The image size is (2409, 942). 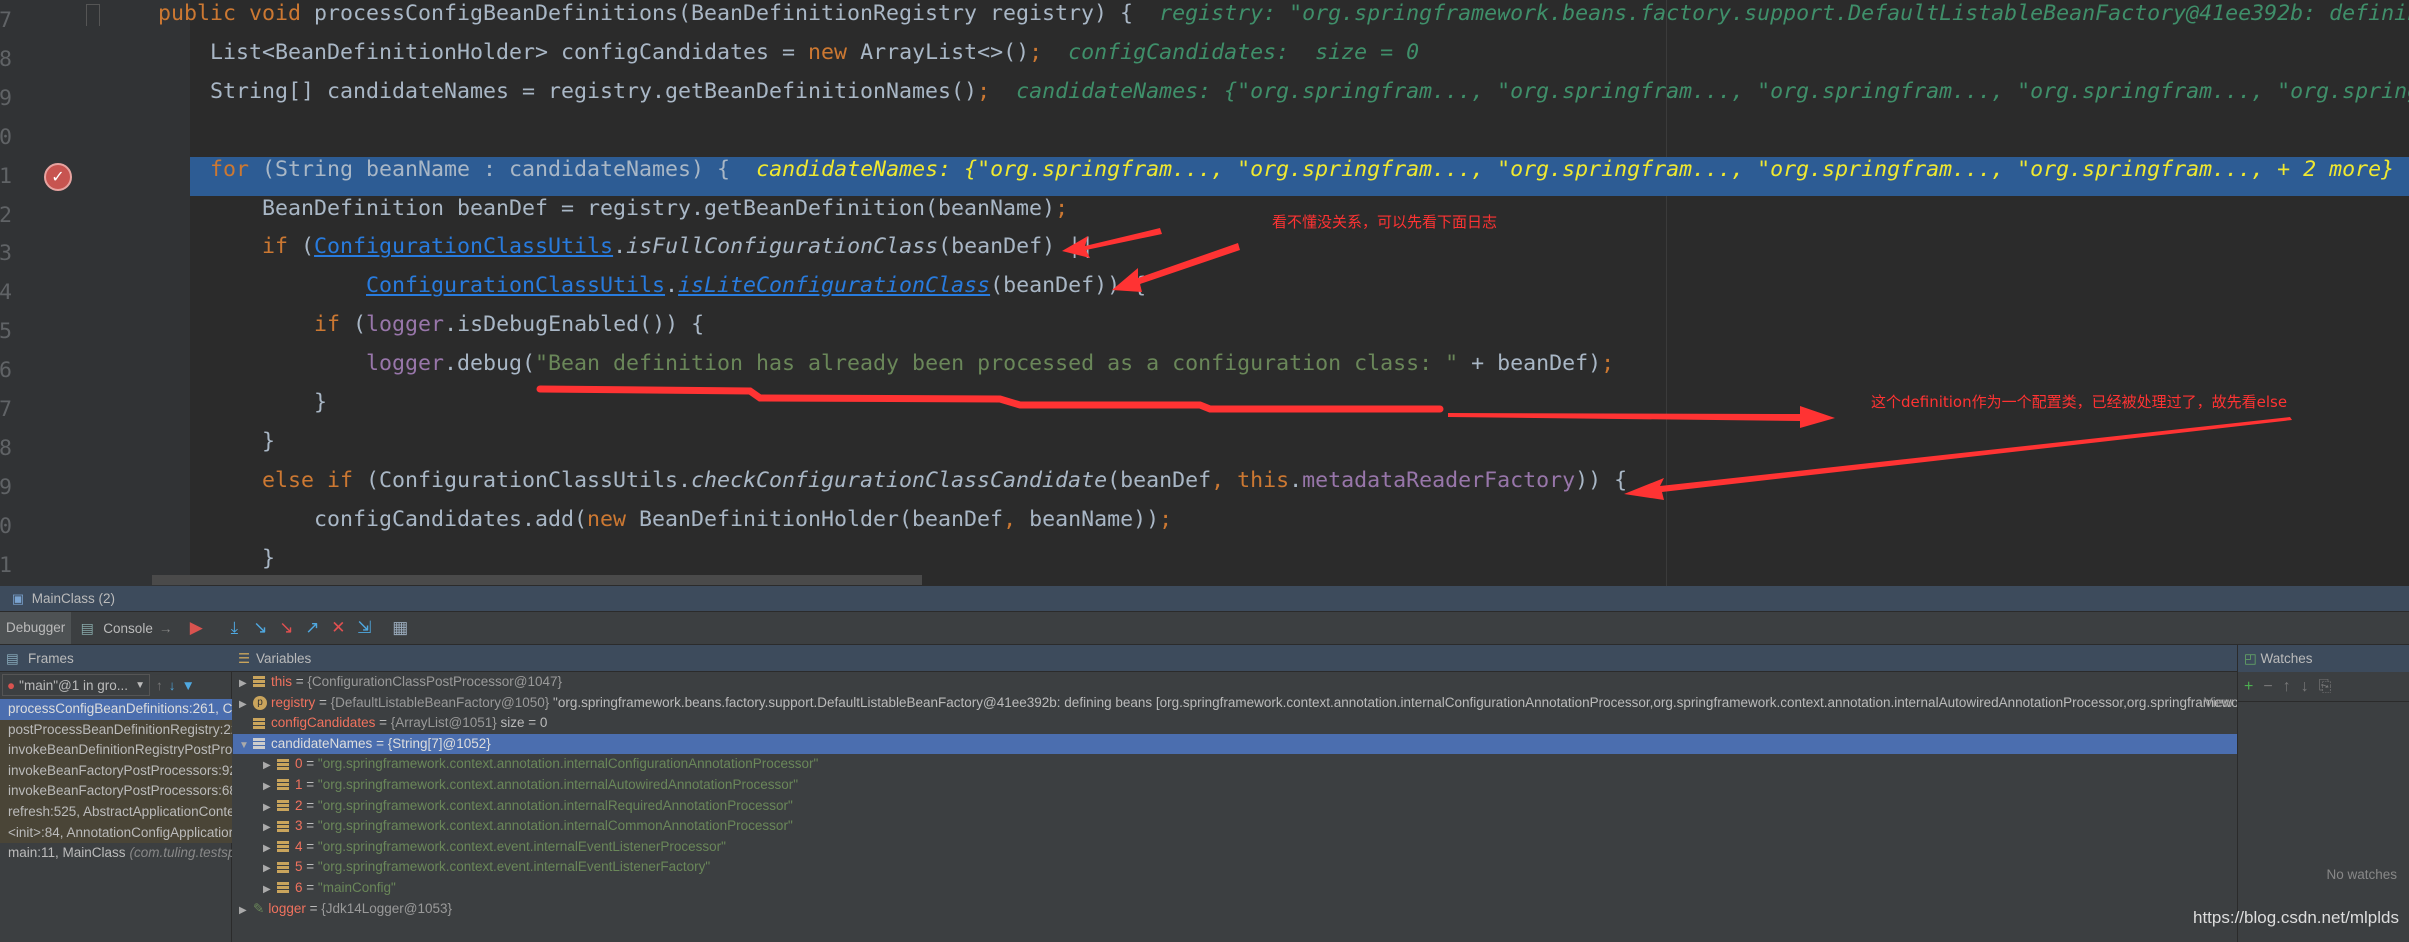 I want to click on variable-type: {ConfigurationClassPostProcessor@1047}, so click(x=435, y=681).